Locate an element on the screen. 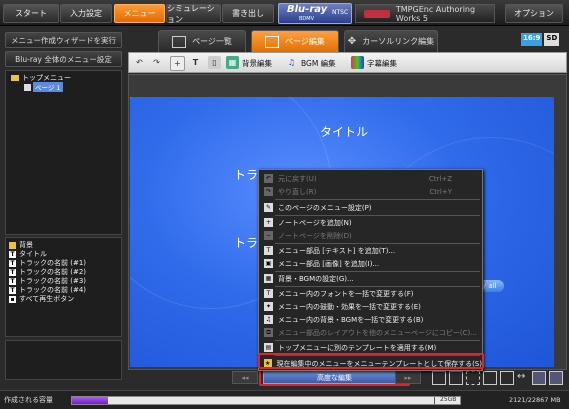  subtitle-edit-button: 字幕編集 is located at coordinates (382, 63).